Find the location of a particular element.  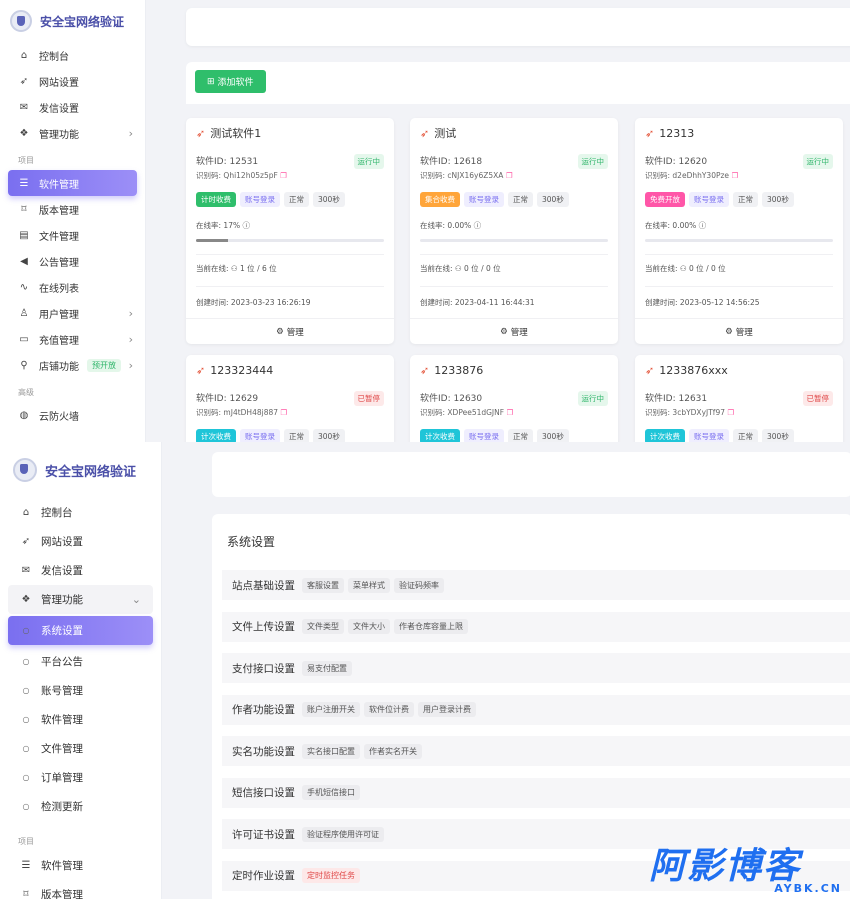

mail-icon: ✉ is located at coordinates (26, 570).